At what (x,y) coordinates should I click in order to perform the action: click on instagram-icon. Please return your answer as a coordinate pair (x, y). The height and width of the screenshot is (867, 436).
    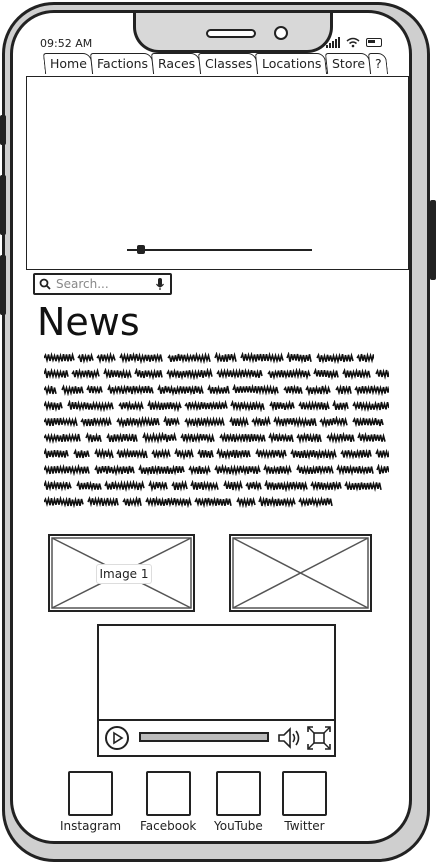
    Looking at the image, I should click on (91, 793).